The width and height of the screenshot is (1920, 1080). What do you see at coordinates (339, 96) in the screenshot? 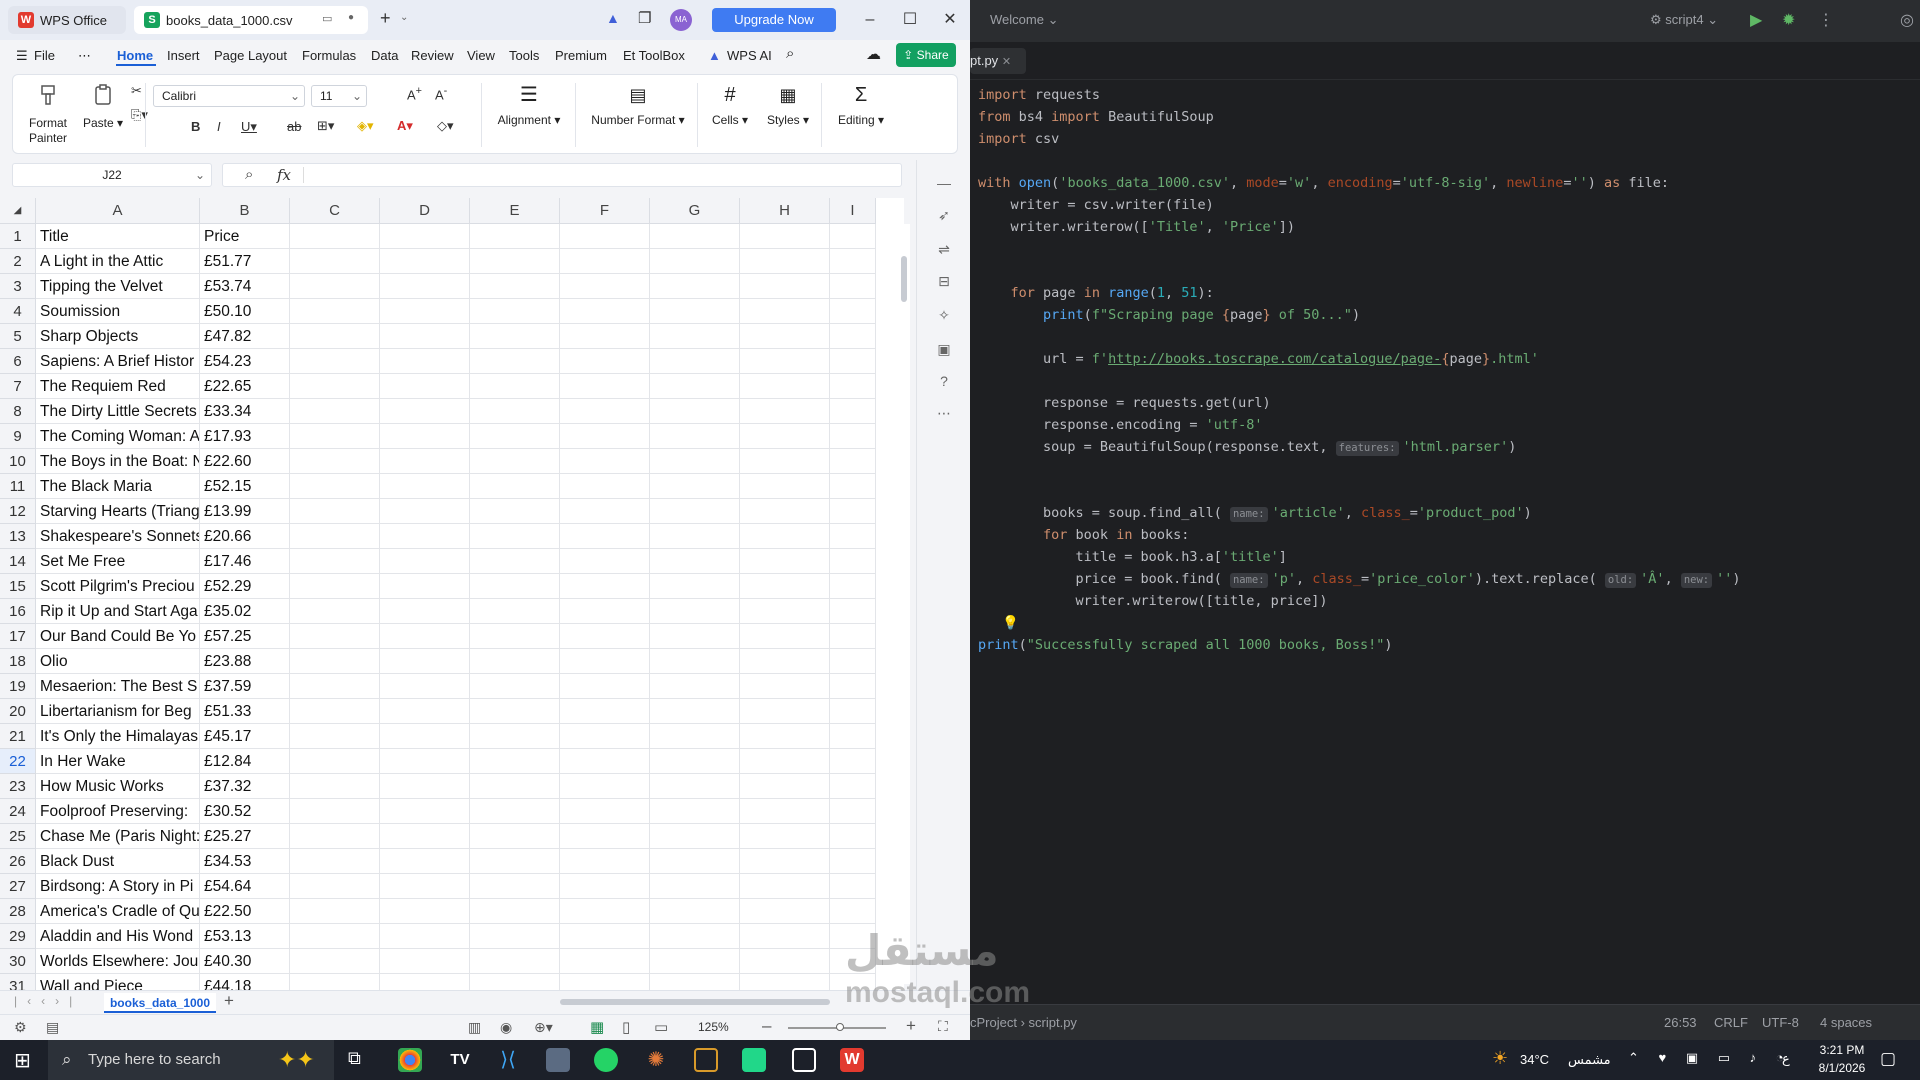
I see `font-size-select: 11 ⌄` at bounding box center [339, 96].